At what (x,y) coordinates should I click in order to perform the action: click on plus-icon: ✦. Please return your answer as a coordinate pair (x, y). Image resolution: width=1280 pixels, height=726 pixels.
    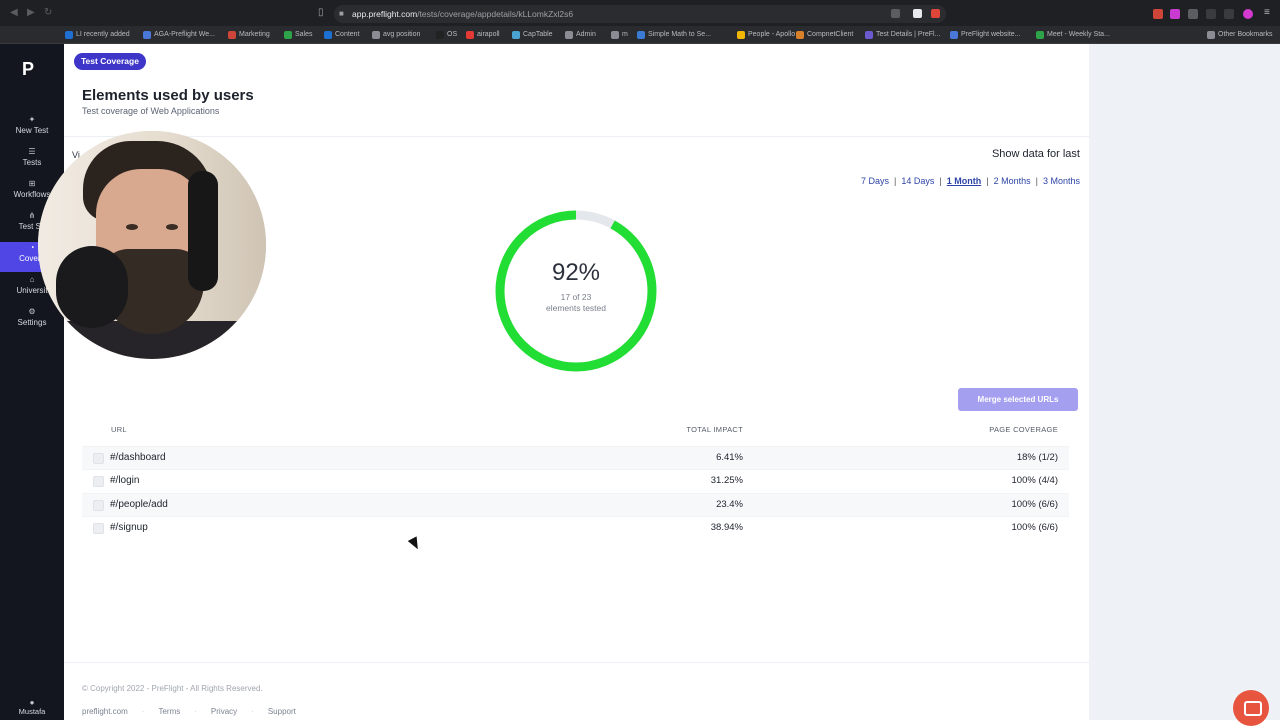
    Looking at the image, I should click on (32, 119).